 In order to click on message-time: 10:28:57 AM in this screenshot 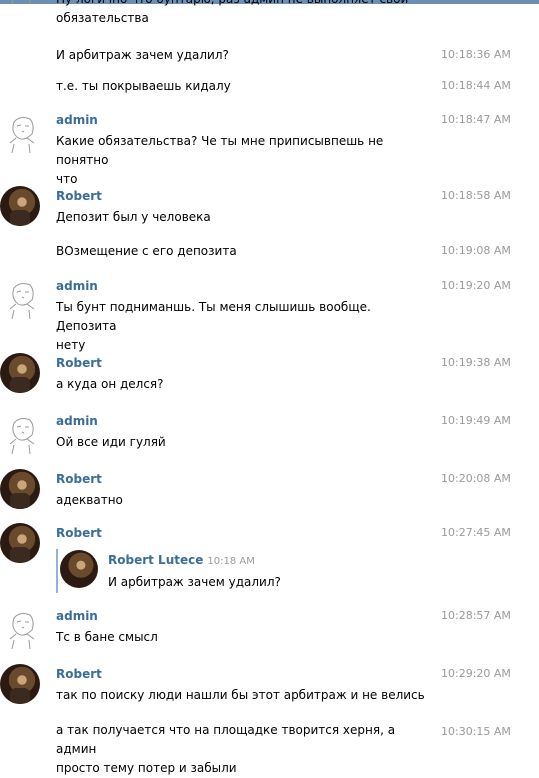, I will do `click(476, 615)`.